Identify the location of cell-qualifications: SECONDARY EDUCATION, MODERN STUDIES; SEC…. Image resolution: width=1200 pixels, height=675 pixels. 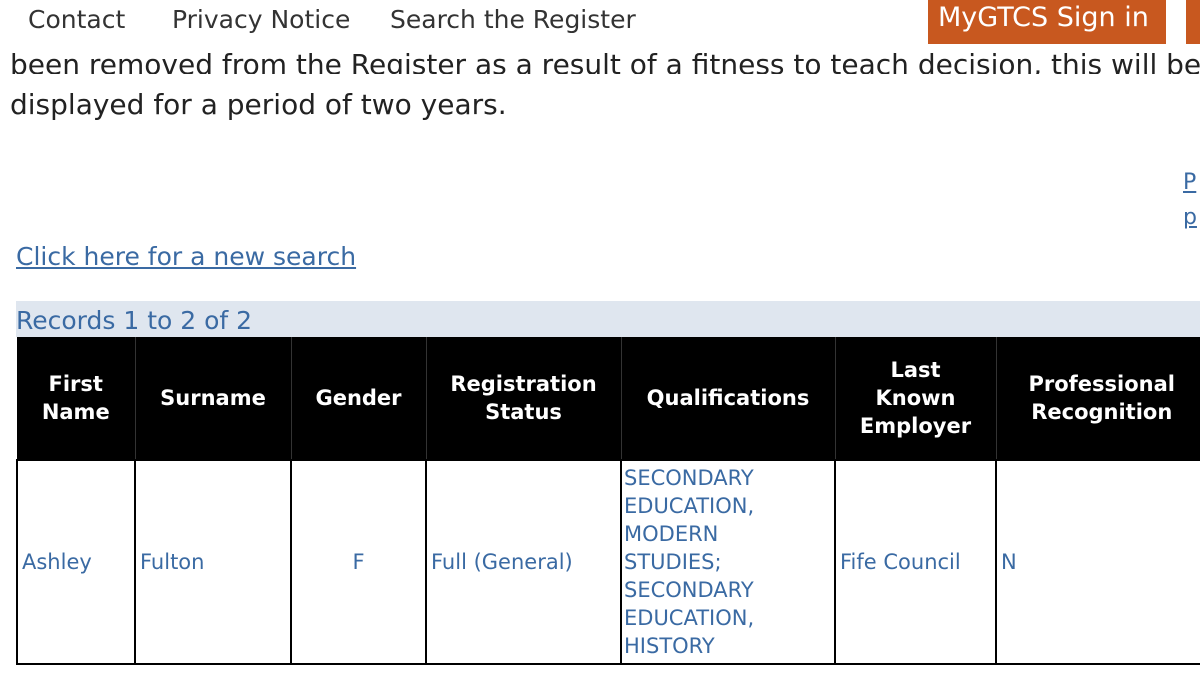
(728, 562).